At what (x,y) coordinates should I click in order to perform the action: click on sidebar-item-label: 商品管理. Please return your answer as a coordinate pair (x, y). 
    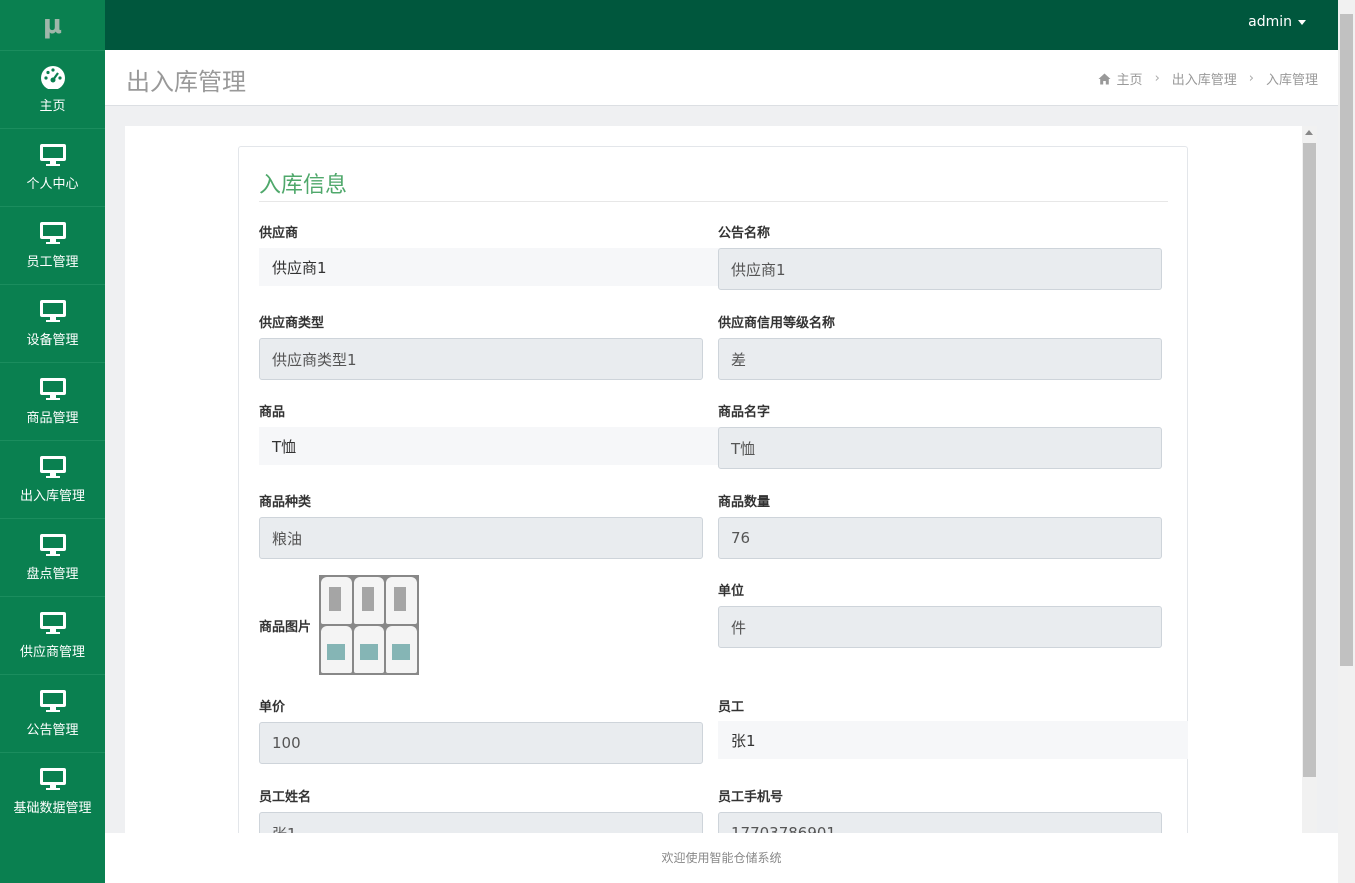
    Looking at the image, I should click on (52, 418).